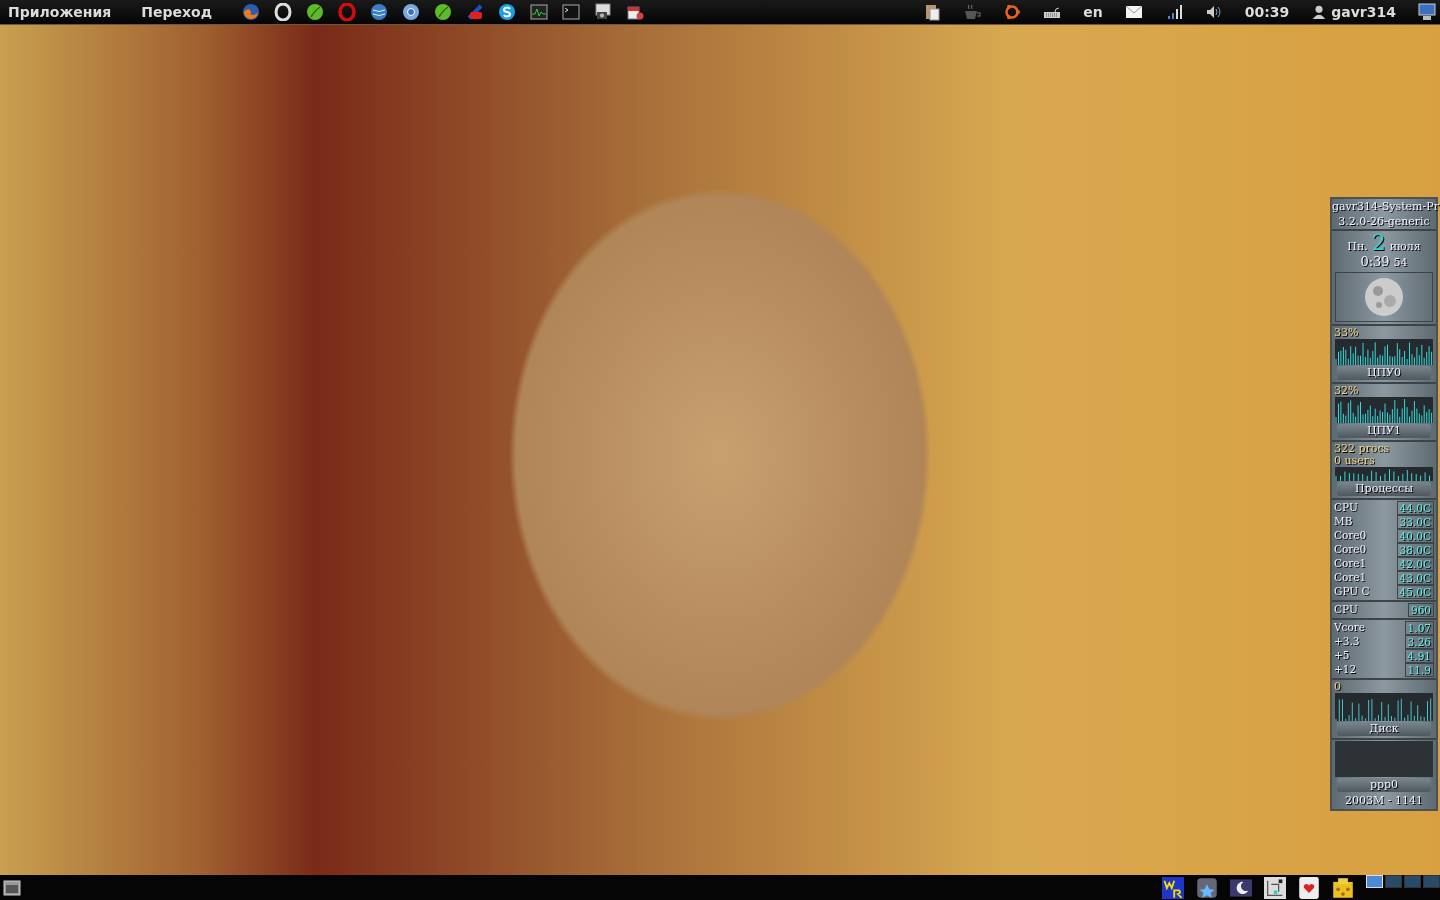 The width and height of the screenshot is (1440, 900). Describe the element at coordinates (1347, 333) in the screenshot. I see `cpu-percent: 33%` at that location.